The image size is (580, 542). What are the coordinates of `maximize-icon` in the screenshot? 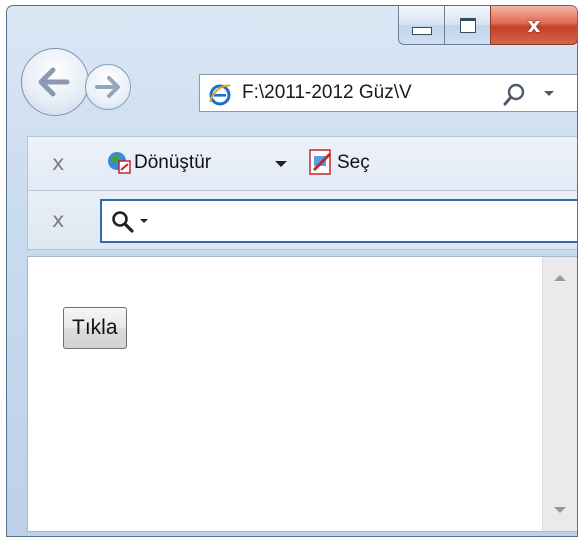 It's located at (467, 25).